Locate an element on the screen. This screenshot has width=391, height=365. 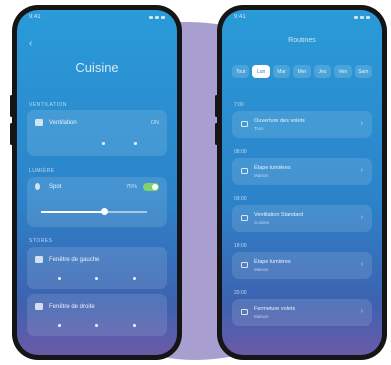
tab-1: Lun is located at coordinates (261, 71).